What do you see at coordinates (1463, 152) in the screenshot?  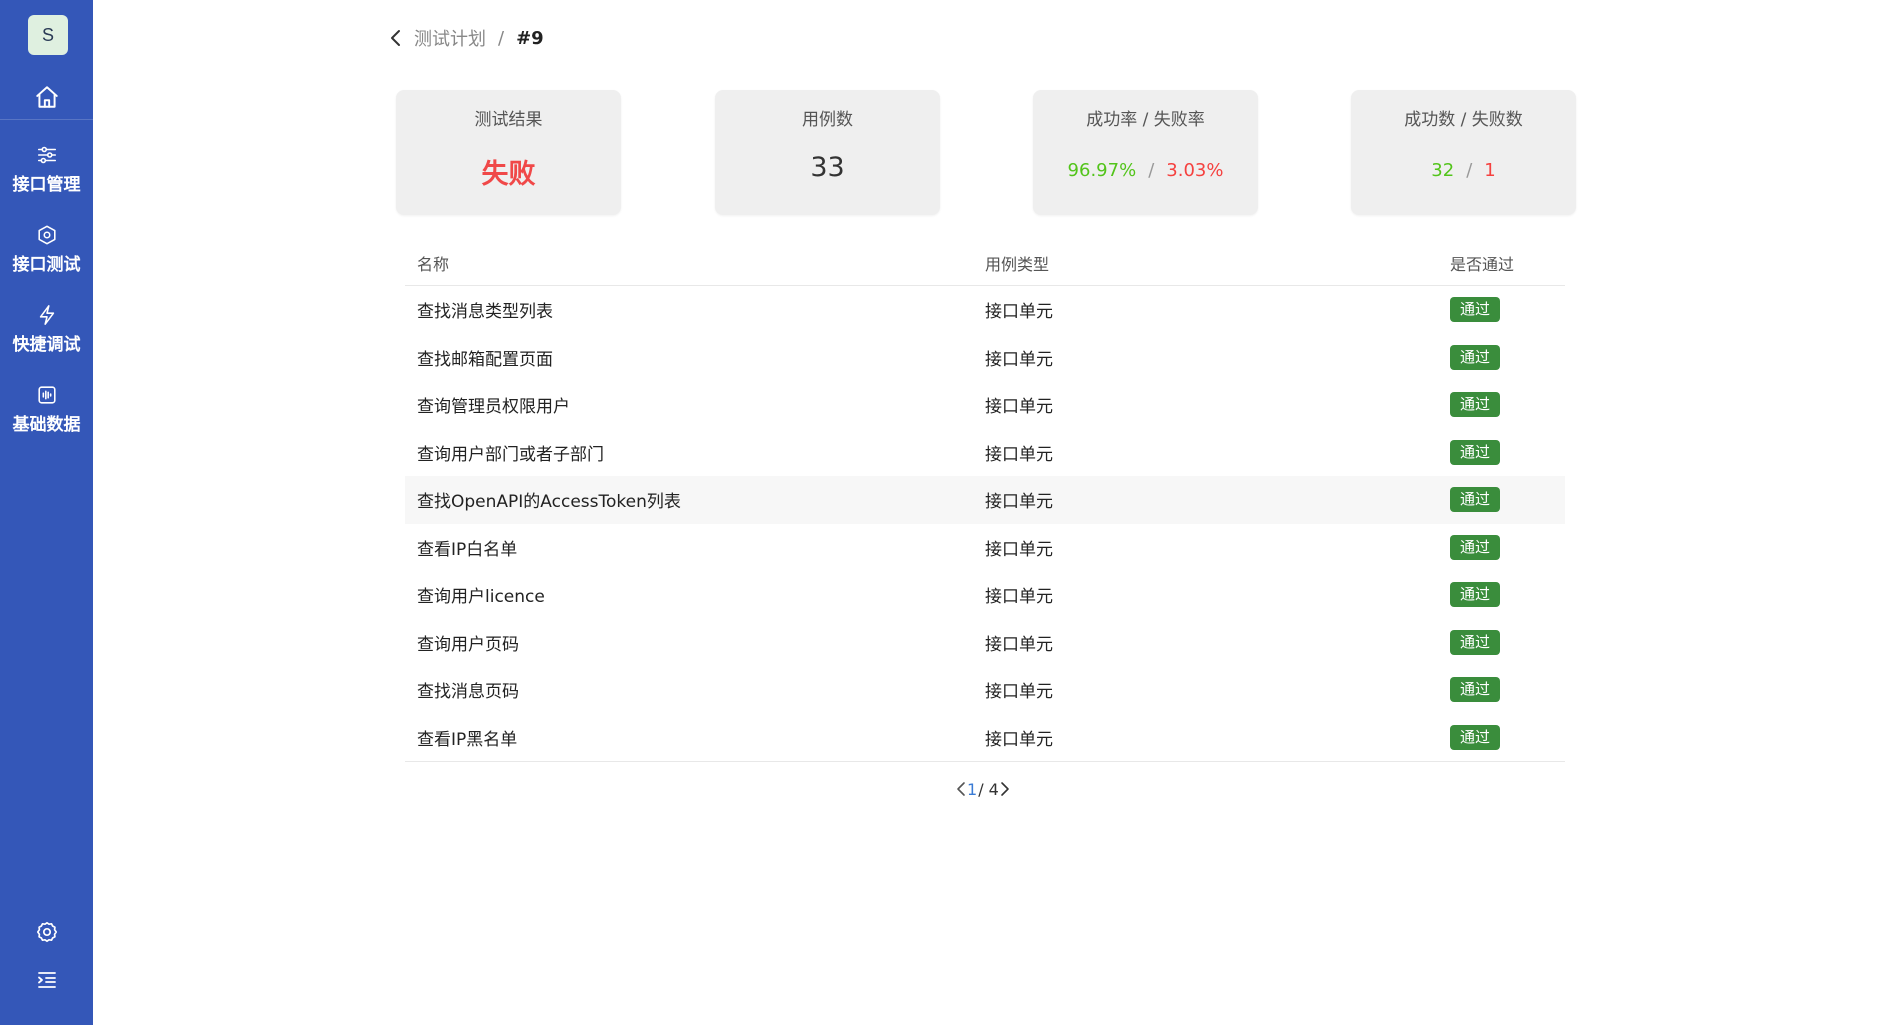 I see `count-card: 成功数 / 失败数 32 / 1` at bounding box center [1463, 152].